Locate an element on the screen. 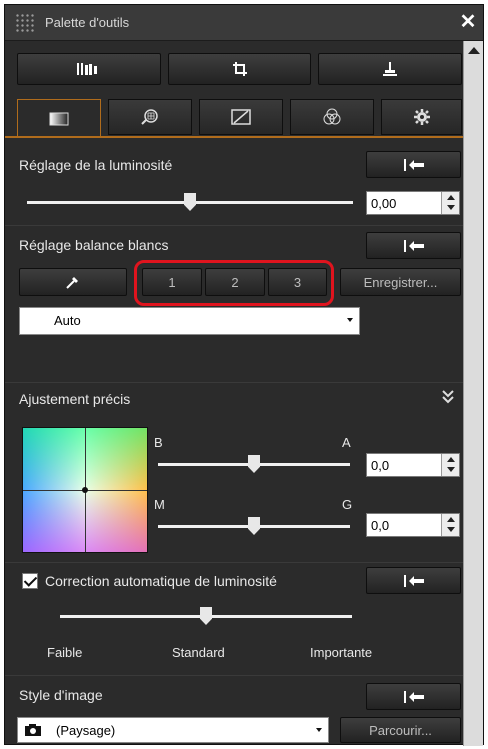 The width and height of the screenshot is (488, 749). collapse-chevron-icon is located at coordinates (448, 398).